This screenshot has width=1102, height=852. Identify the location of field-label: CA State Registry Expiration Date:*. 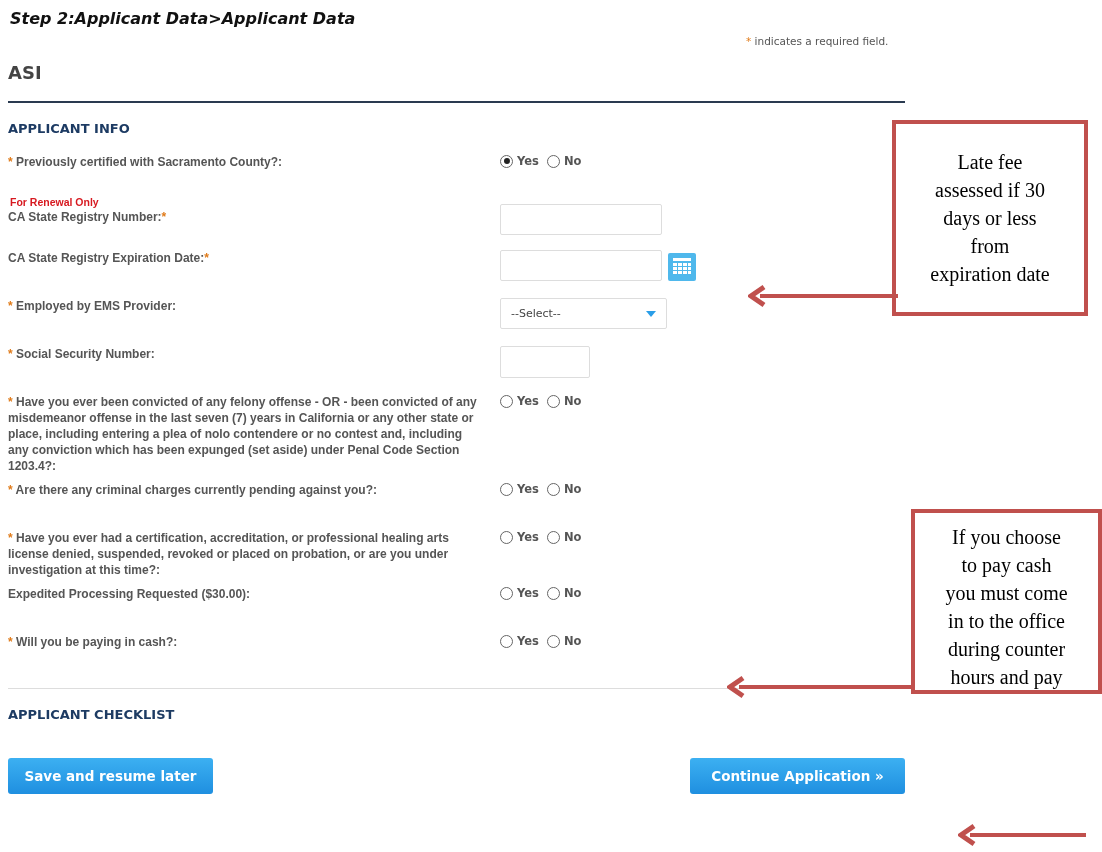
(109, 258).